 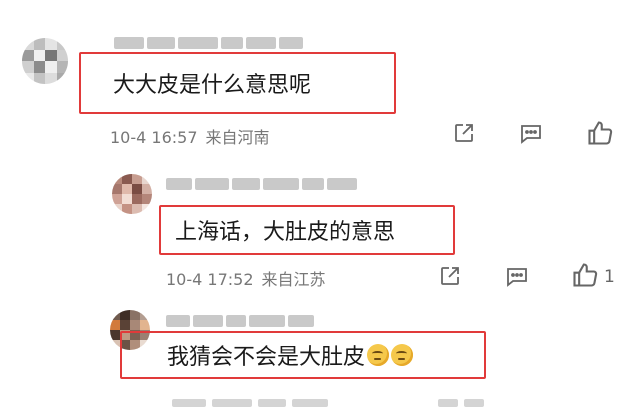 What do you see at coordinates (609, 277) in the screenshot?
I see `like-count: 1` at bounding box center [609, 277].